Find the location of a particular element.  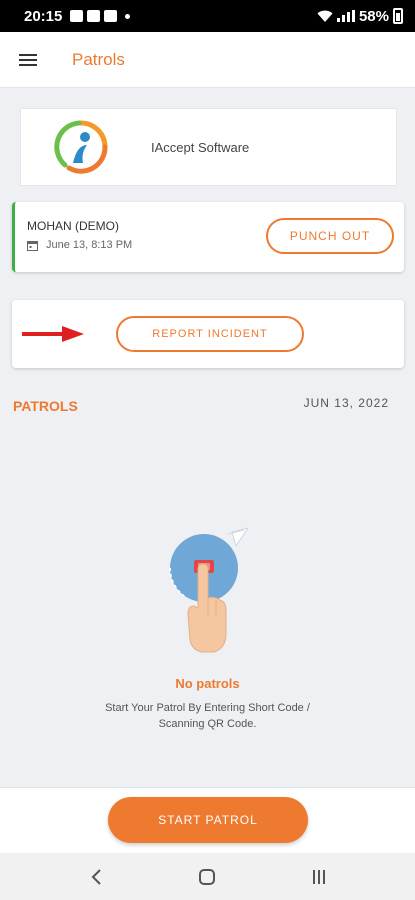

page-title: Patrols is located at coordinates (98, 59).